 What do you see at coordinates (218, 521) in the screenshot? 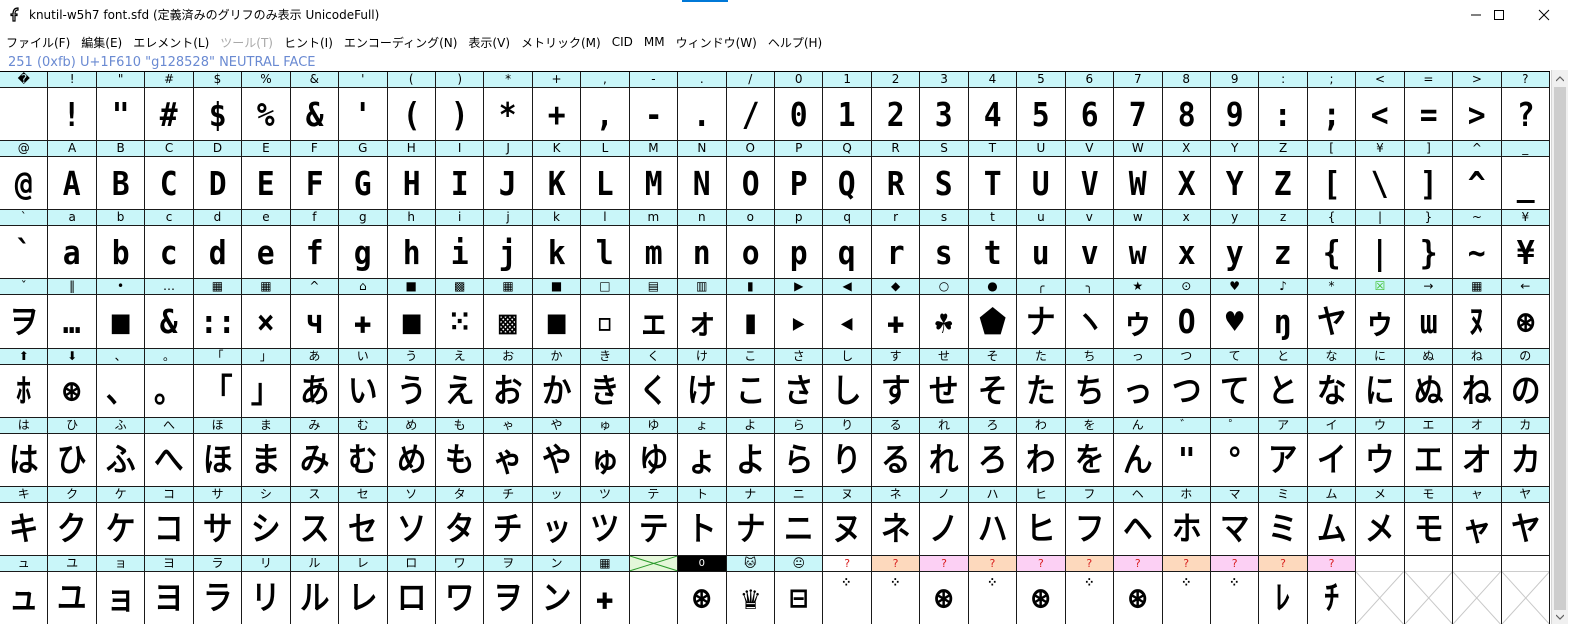
I see `glyph-cell: ササ` at bounding box center [218, 521].